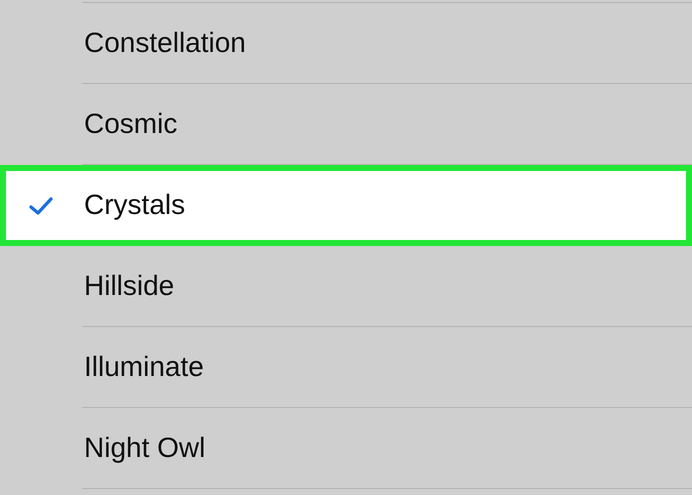 Image resolution: width=692 pixels, height=495 pixels. Describe the element at coordinates (145, 448) in the screenshot. I see `ringtone-name: Night Owl` at that location.